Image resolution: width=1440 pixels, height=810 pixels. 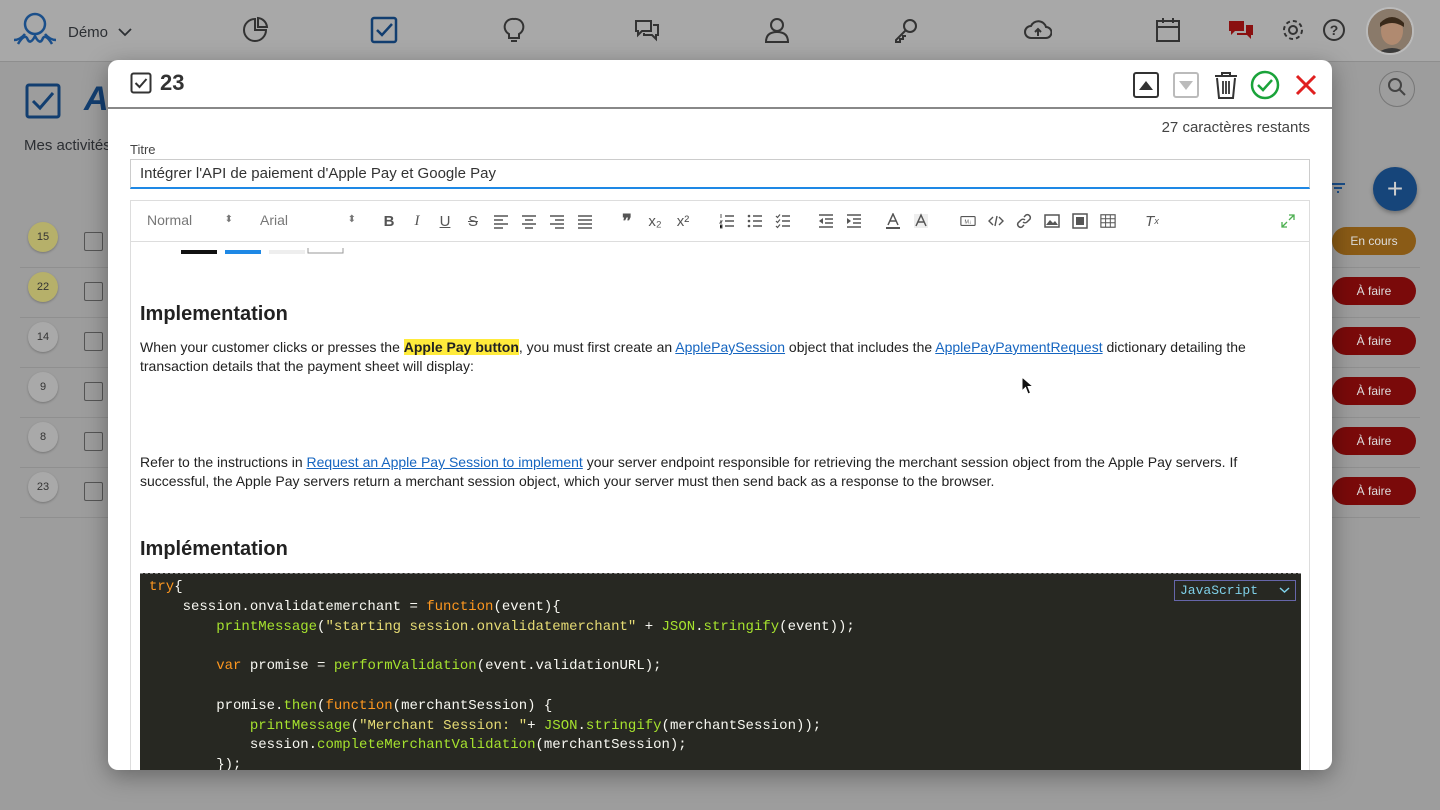 I want to click on editor-toolbar: Normal ⬍ Arial ⬍ B I U S ❞ x₂ x² M↓ T x, so click(x=720, y=221).